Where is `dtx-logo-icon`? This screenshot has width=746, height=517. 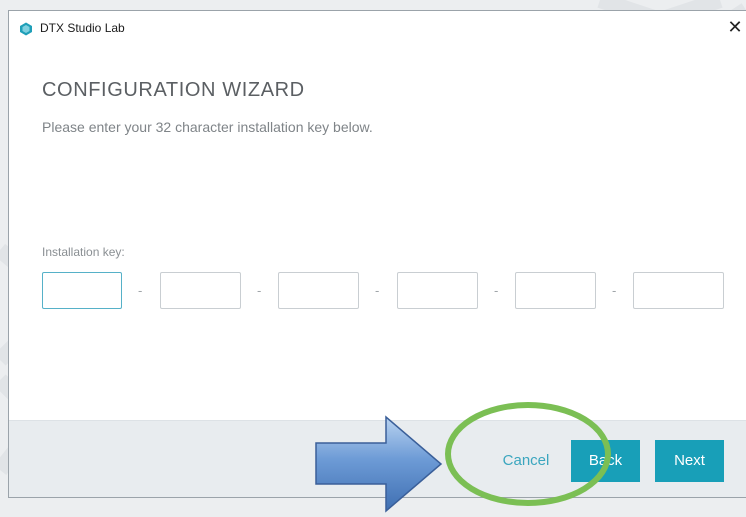 dtx-logo-icon is located at coordinates (26, 29).